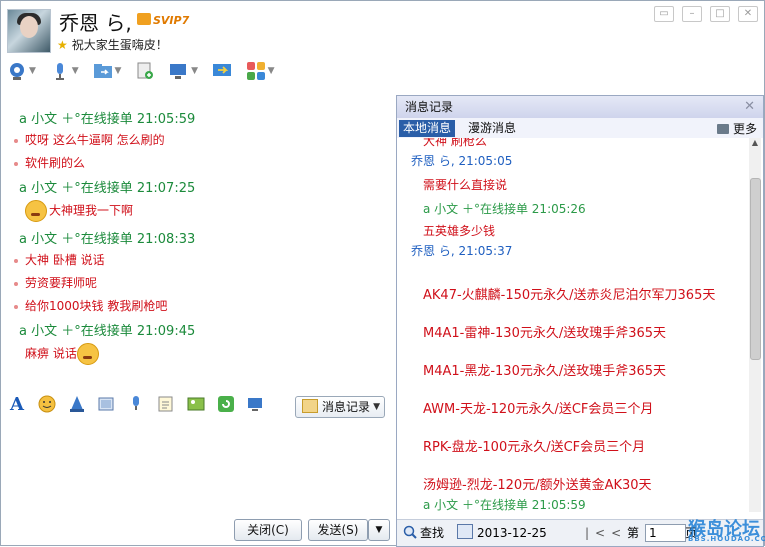 The width and height of the screenshot is (765, 547). What do you see at coordinates (107, 331) in the screenshot?
I see `message-header: a 小文 ＋°在线接单 21:09:45` at bounding box center [107, 331].